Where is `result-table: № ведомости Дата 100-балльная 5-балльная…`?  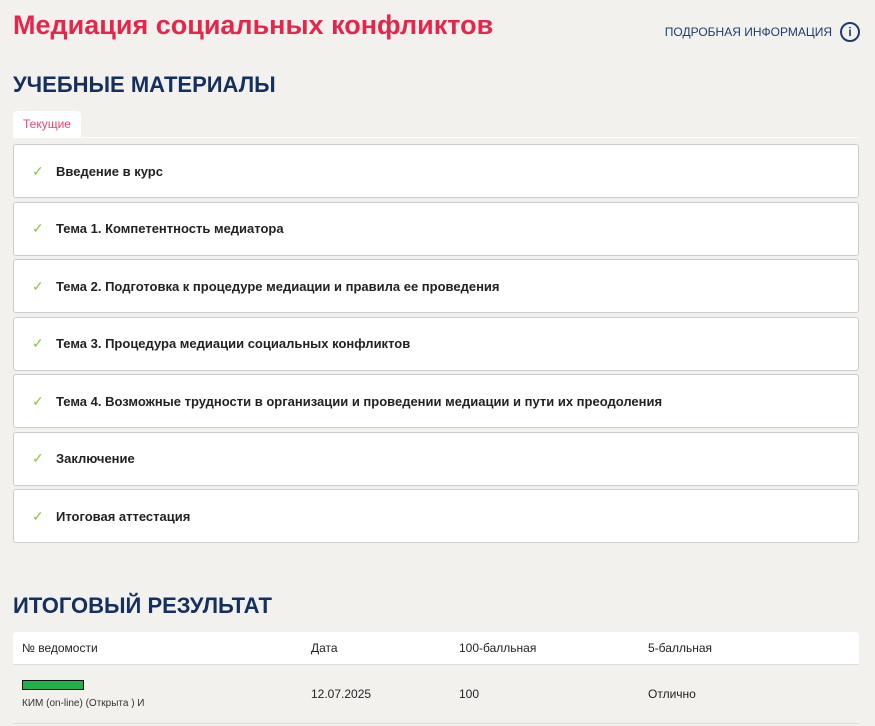 result-table: № ведомости Дата 100-балльная 5-балльная… is located at coordinates (436, 678).